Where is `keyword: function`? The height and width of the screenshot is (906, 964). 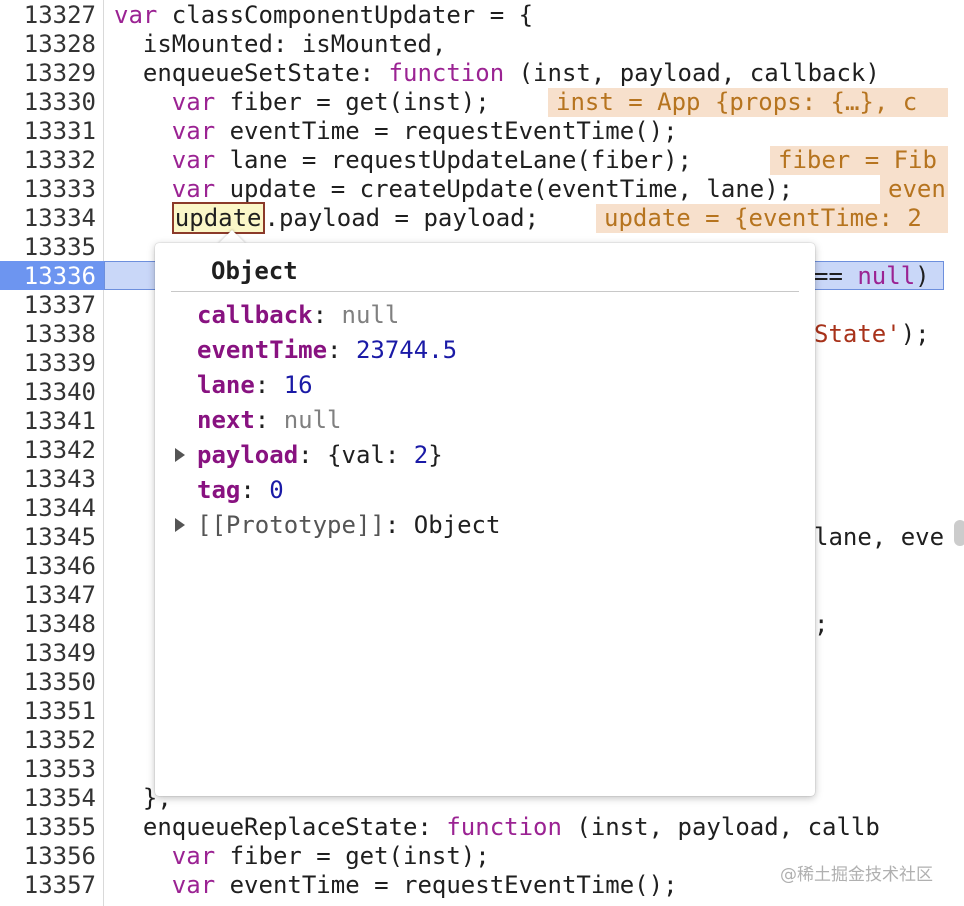
keyword: function is located at coordinates (446, 73).